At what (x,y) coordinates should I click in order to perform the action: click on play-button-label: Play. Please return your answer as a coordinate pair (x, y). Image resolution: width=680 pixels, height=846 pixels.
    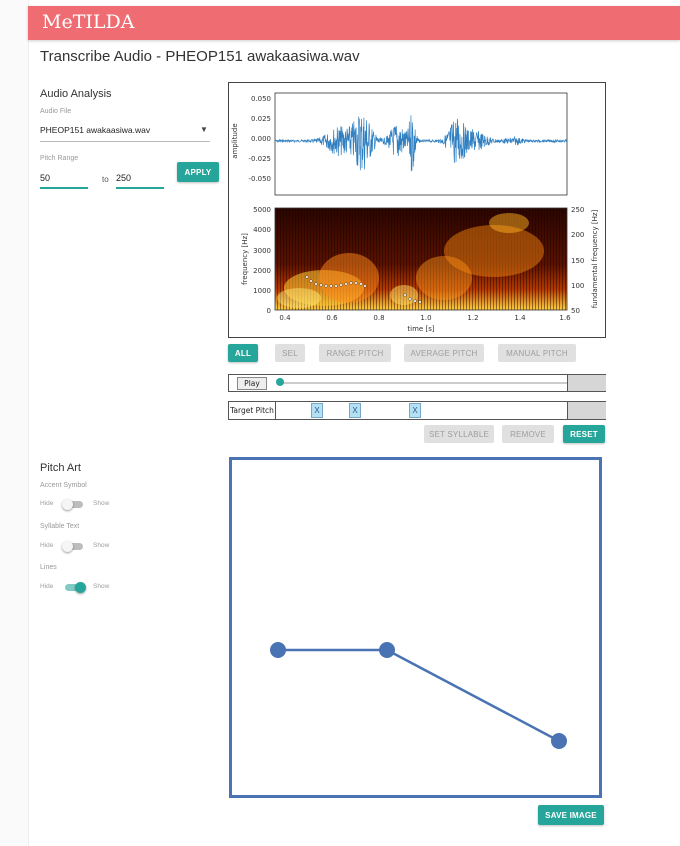
    Looking at the image, I should click on (252, 383).